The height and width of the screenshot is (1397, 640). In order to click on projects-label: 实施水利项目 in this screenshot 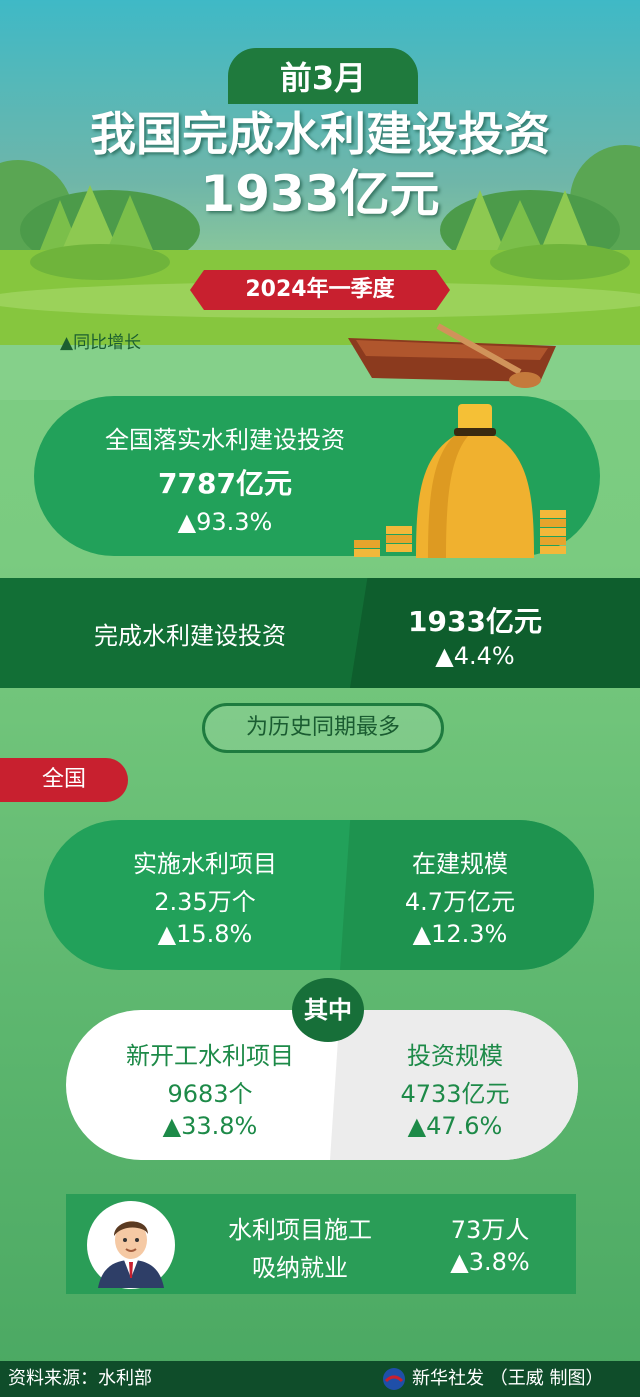, I will do `click(205, 864)`.